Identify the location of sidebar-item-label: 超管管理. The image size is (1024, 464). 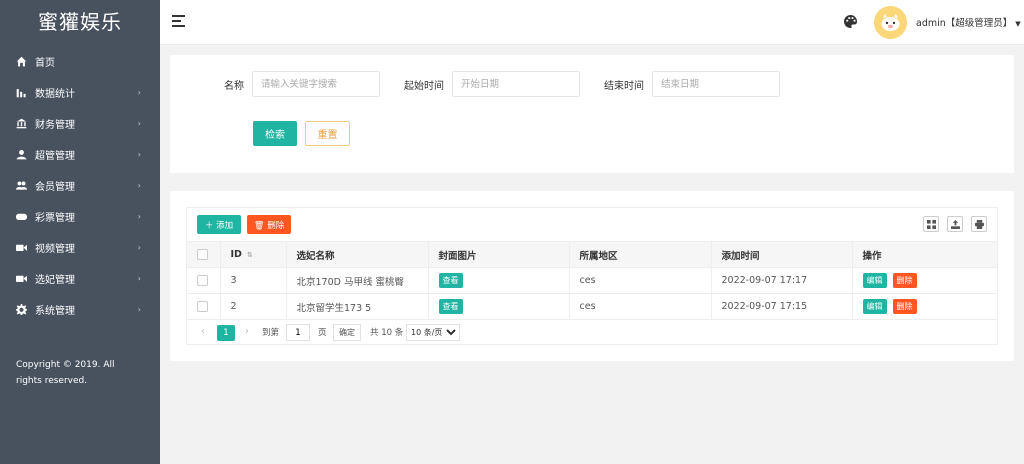
(55, 156).